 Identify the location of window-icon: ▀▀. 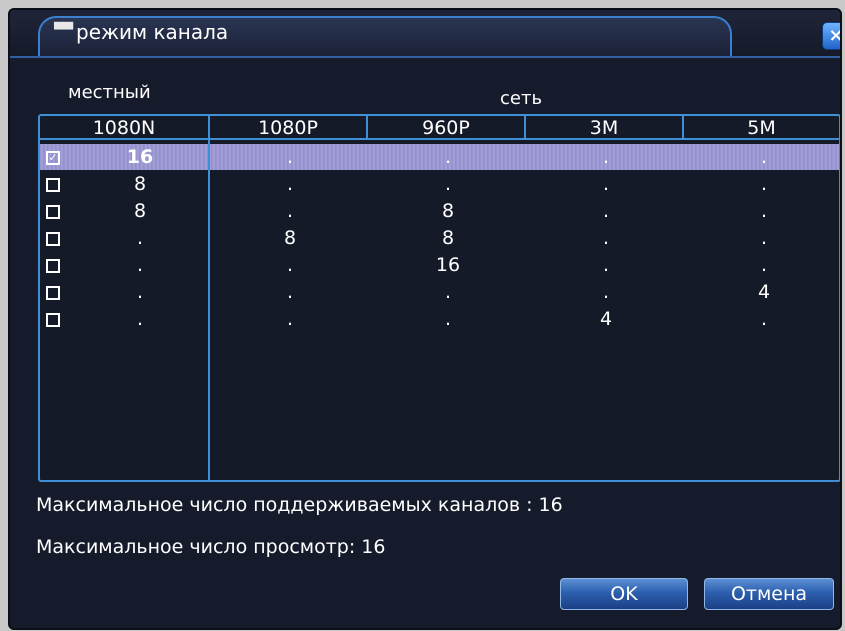
(63, 30).